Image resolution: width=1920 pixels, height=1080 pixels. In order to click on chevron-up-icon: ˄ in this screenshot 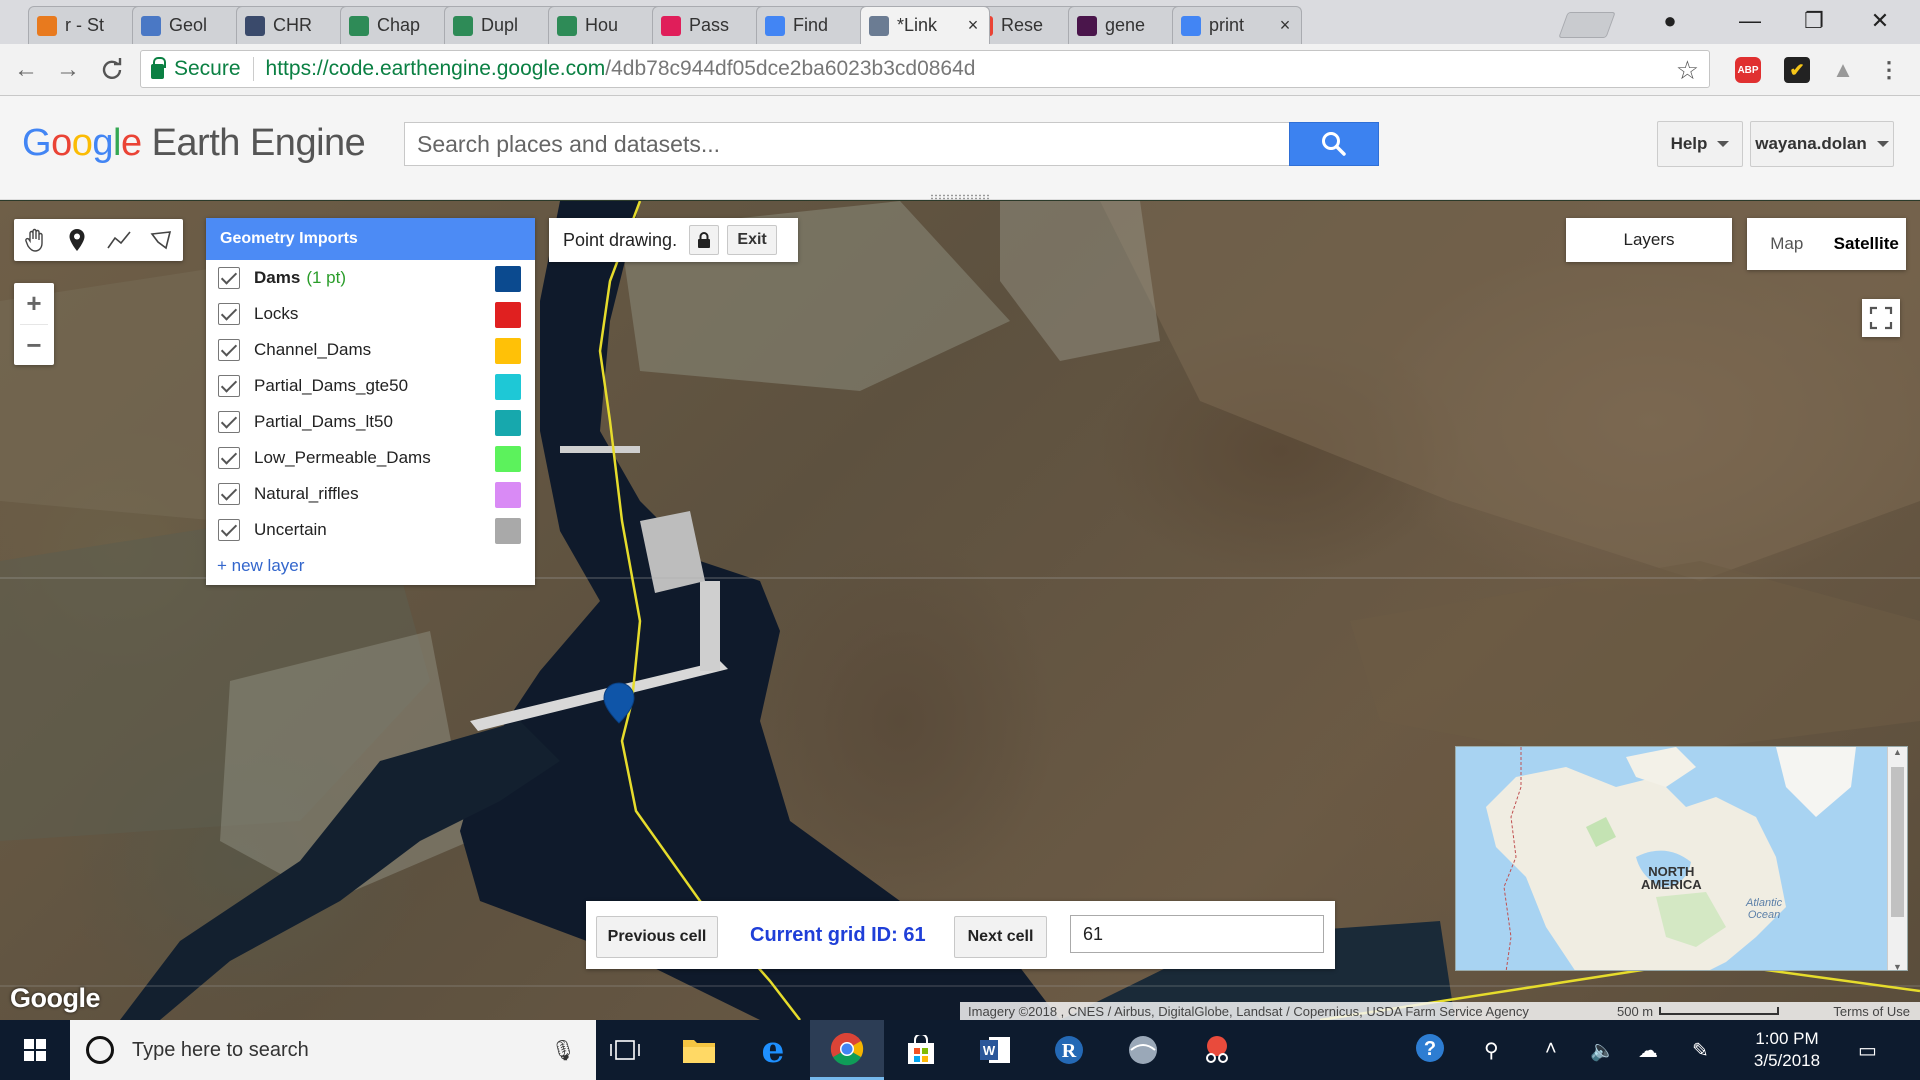, I will do `click(1551, 1049)`.